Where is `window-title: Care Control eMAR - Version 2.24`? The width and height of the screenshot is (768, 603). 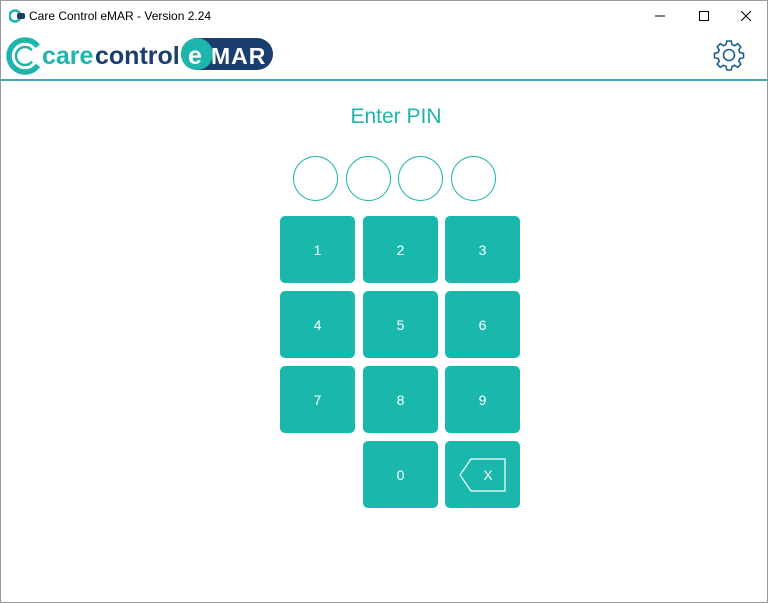
window-title: Care Control eMAR - Version 2.24 is located at coordinates (120, 16).